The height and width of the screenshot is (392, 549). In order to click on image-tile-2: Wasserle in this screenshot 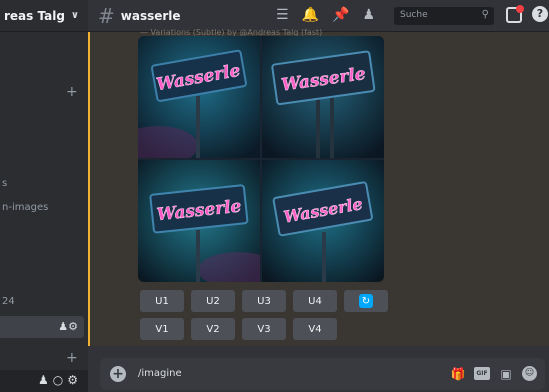, I will do `click(323, 97)`.